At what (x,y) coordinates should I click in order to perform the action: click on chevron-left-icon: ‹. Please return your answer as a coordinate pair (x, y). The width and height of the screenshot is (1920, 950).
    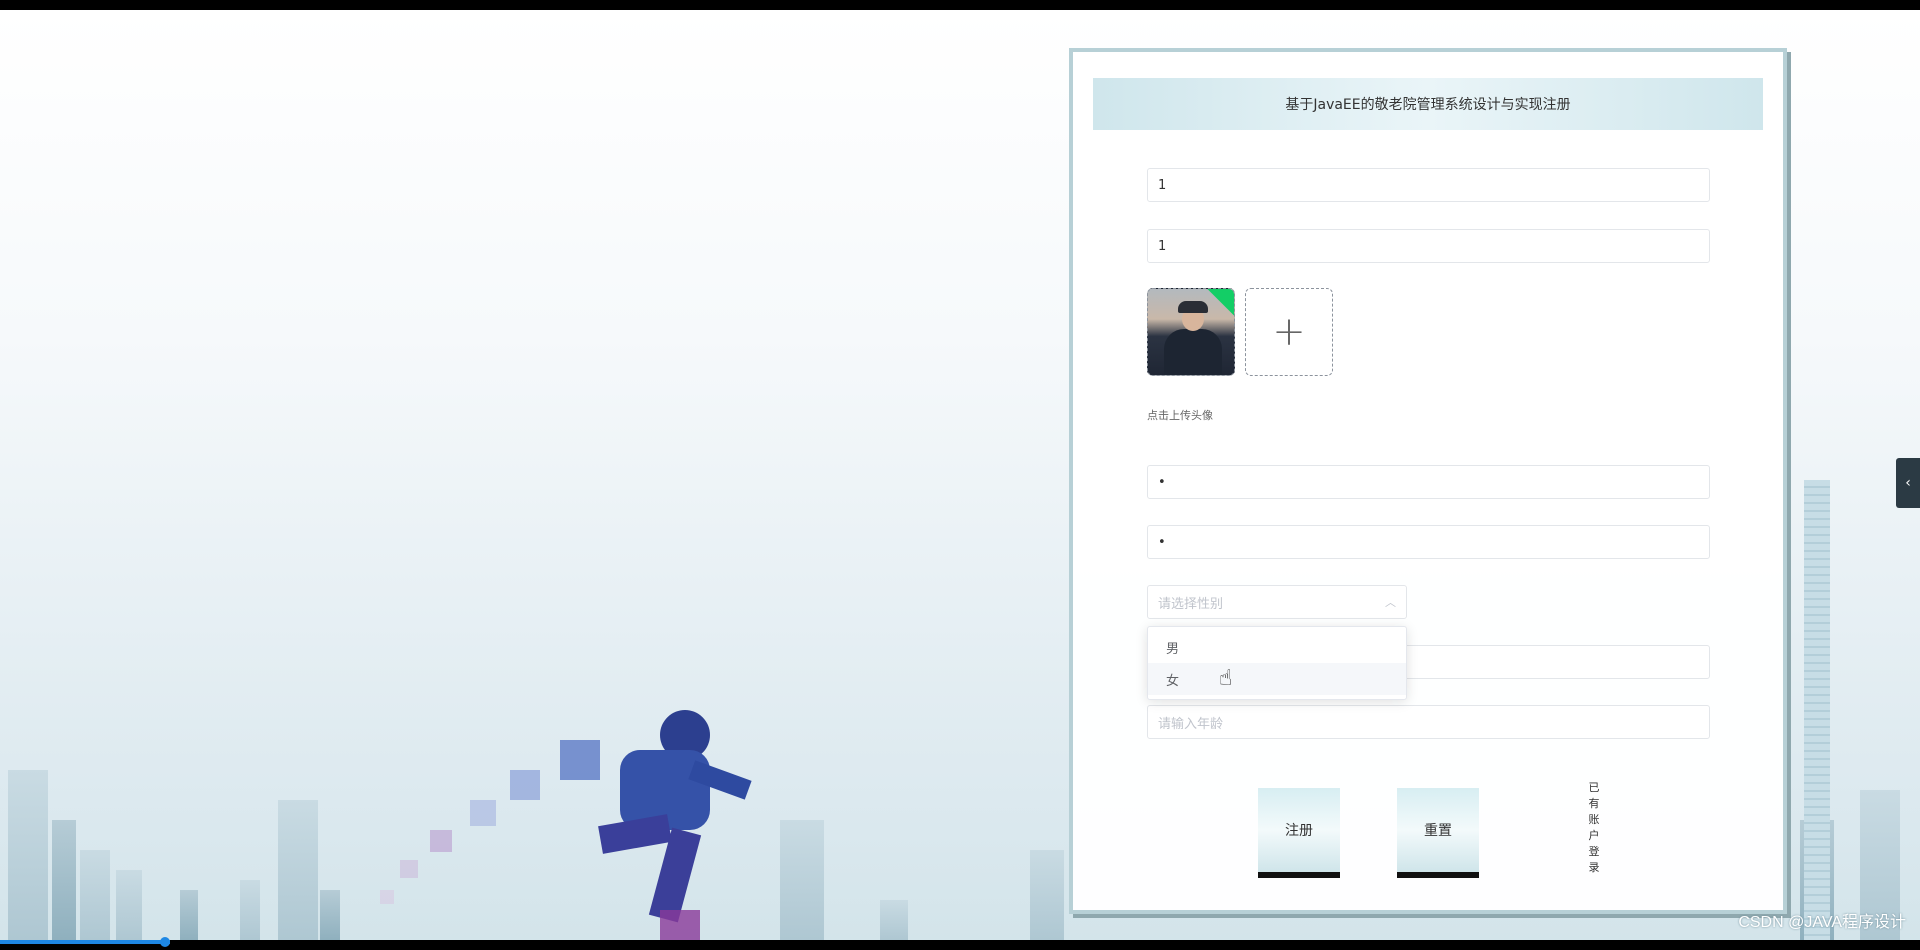
    Looking at the image, I should click on (1908, 483).